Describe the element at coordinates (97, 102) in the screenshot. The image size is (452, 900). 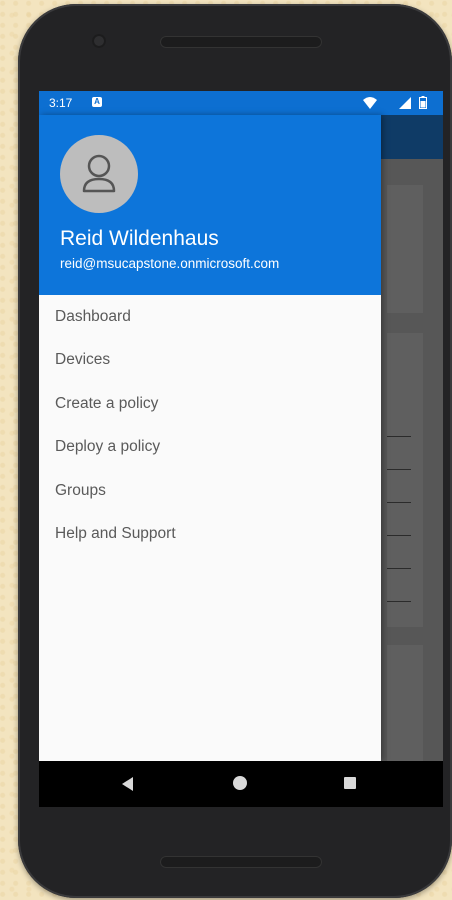
I see `a-notification-icon: A` at that location.